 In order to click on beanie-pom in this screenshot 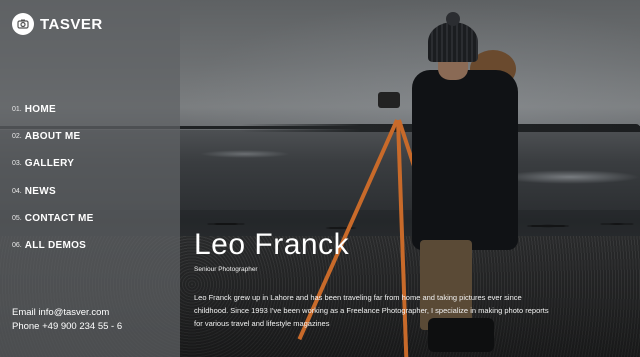, I will do `click(453, 19)`.